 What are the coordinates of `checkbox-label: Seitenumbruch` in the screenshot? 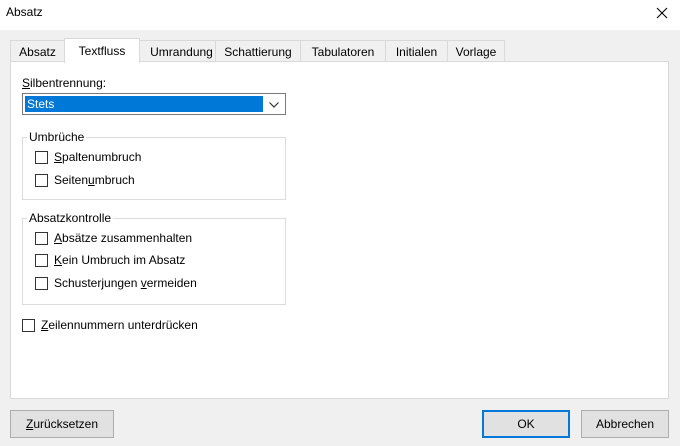 It's located at (94, 180).